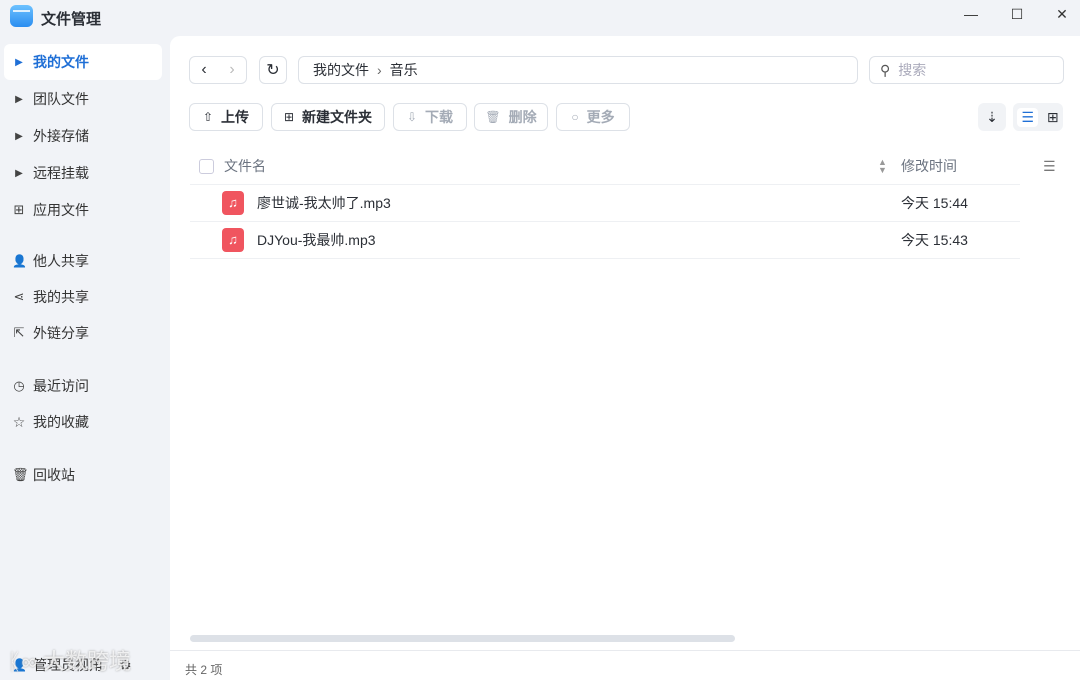 This screenshot has width=1080, height=680. What do you see at coordinates (1049, 166) in the screenshot?
I see `column-settings-icon: ☰` at bounding box center [1049, 166].